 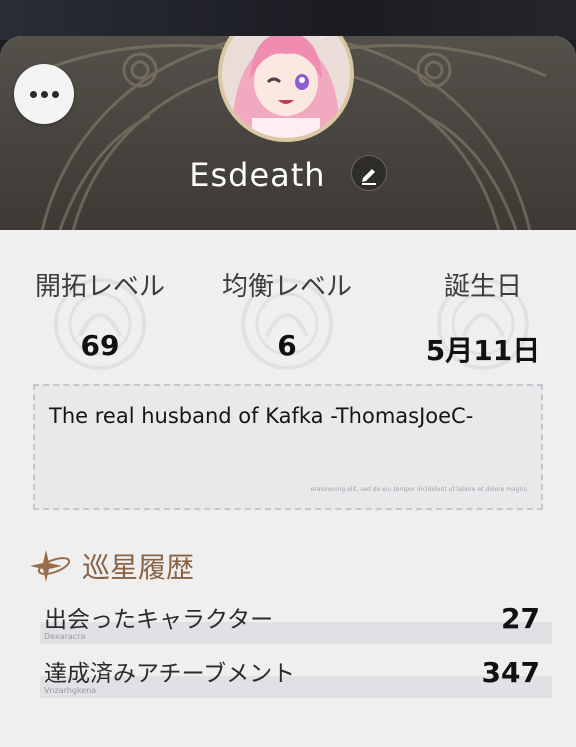 I want to click on stat-value: 69, so click(x=100, y=345).